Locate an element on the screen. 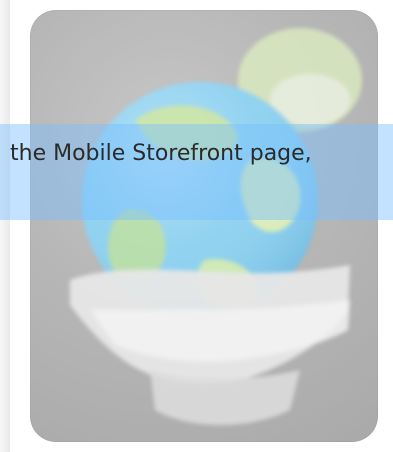 The image size is (393, 452). caption-text: the Mobile Storefront page, is located at coordinates (161, 153).